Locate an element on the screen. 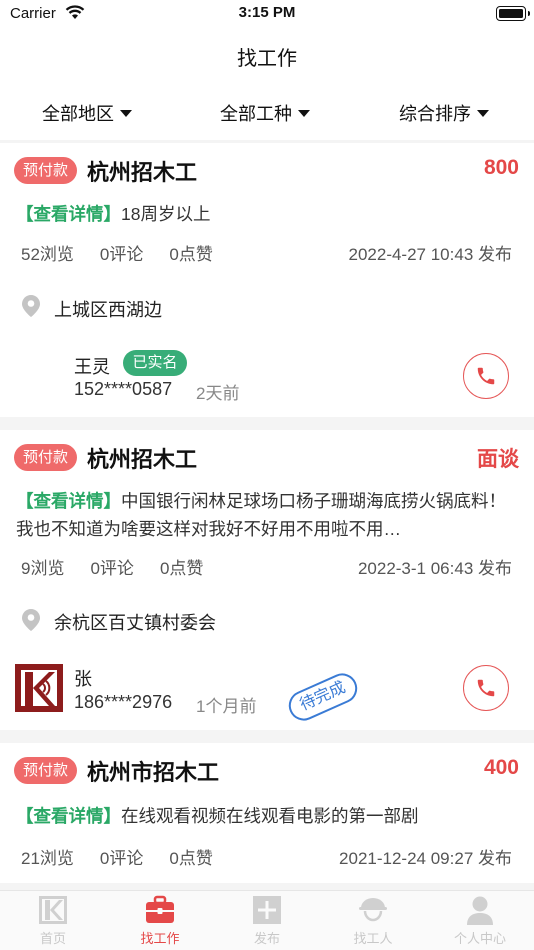  job-location: 余杭区百丈镇村委会 is located at coordinates (135, 623).